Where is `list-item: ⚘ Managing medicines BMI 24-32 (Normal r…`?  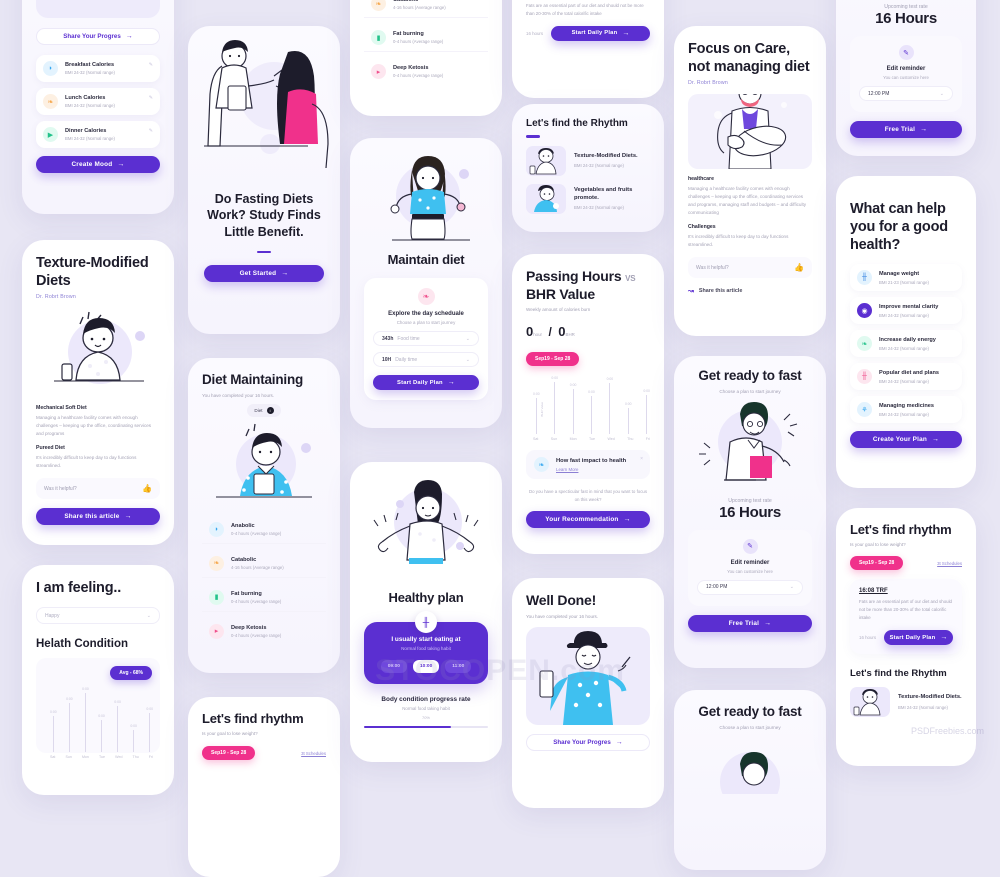
list-item: ⚘ Managing medicines BMI 24-32 (Normal r… is located at coordinates (906, 410).